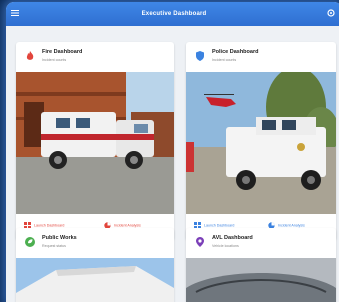 This screenshot has width=339, height=302. Describe the element at coordinates (95, 244) in the screenshot. I see `card-header: Public Works Request status` at that location.